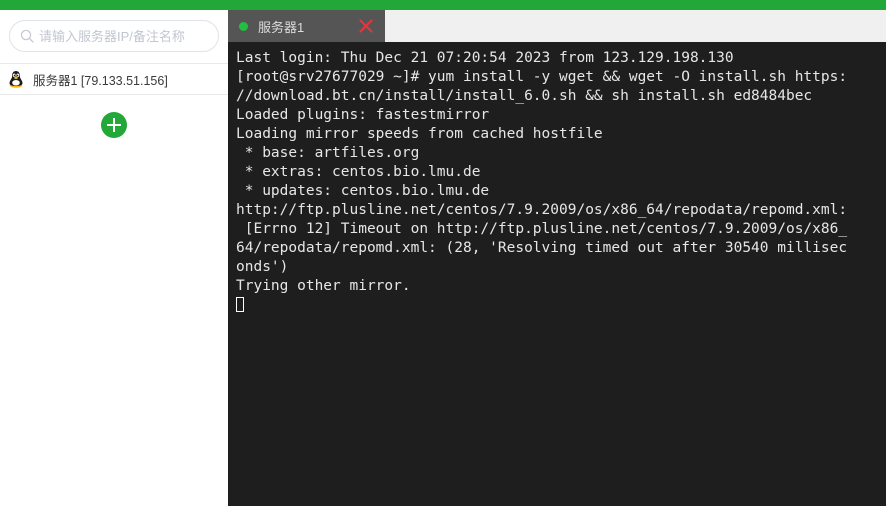  I want to click on add-server-button, so click(114, 125).